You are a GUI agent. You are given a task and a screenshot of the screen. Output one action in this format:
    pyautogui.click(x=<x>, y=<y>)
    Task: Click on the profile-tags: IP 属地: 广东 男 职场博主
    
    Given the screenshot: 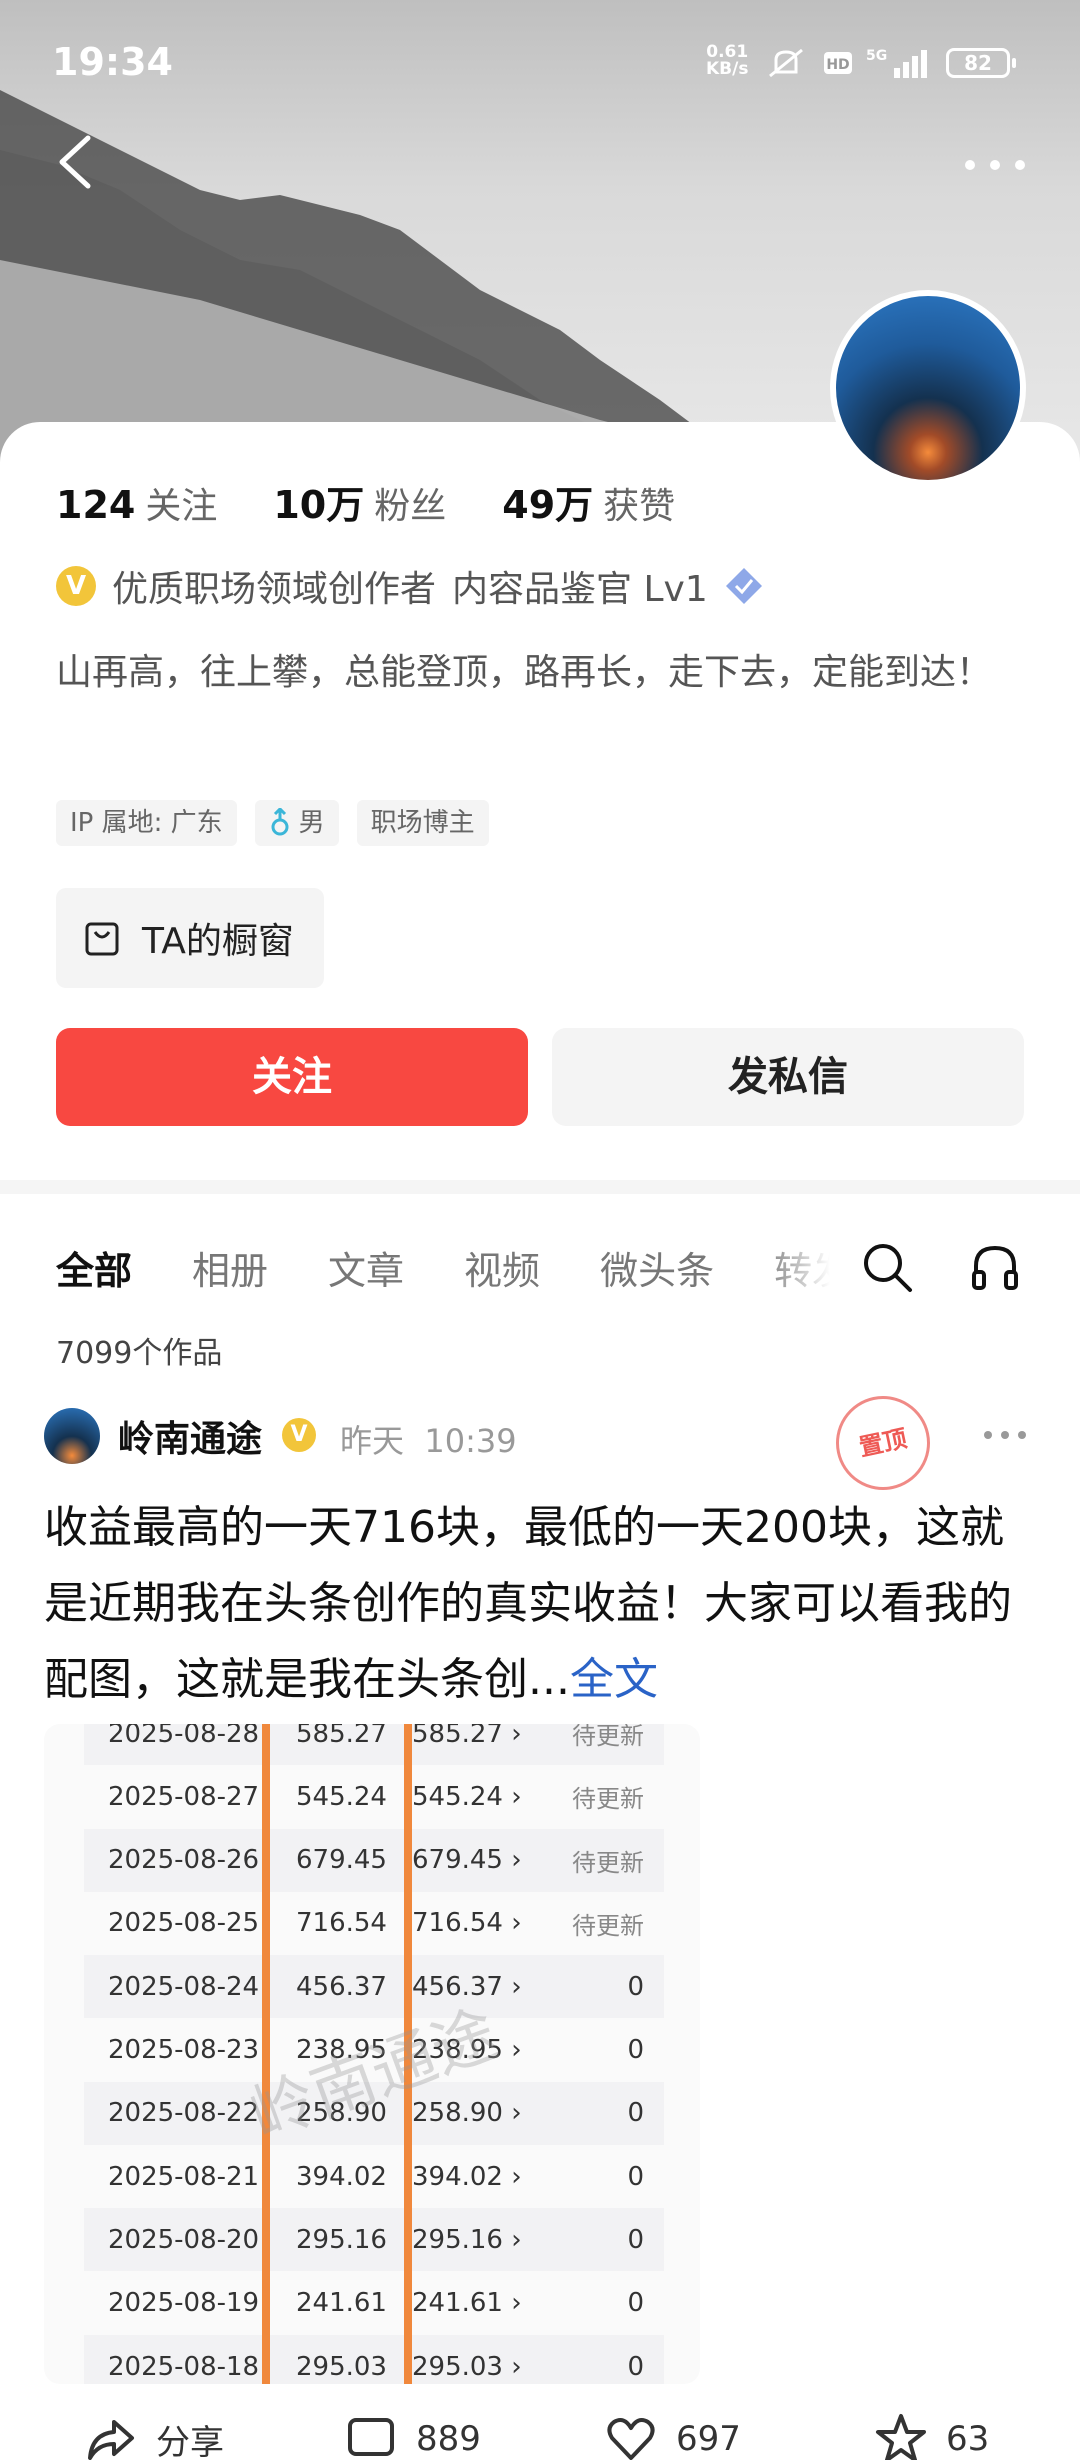 What is the action you would take?
    pyautogui.click(x=272, y=823)
    